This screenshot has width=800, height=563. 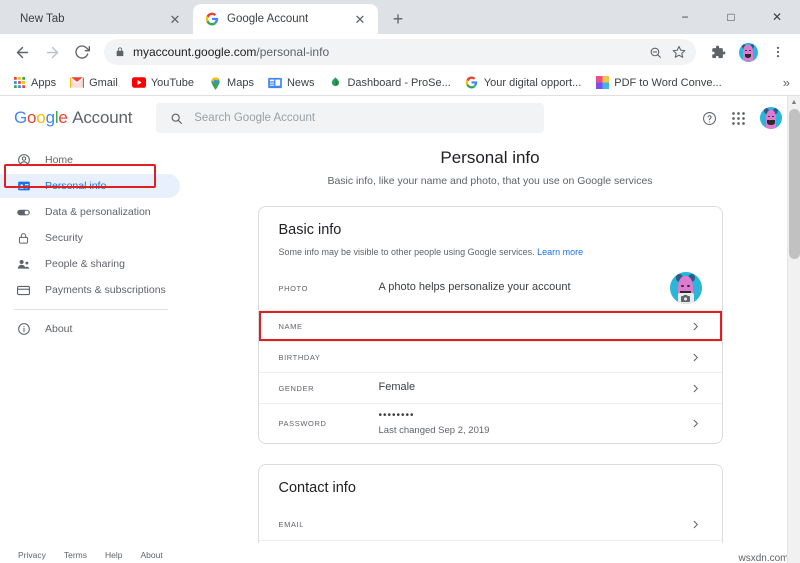 What do you see at coordinates (766, 558) in the screenshot?
I see `watermark: wsxdn.com ▾` at bounding box center [766, 558].